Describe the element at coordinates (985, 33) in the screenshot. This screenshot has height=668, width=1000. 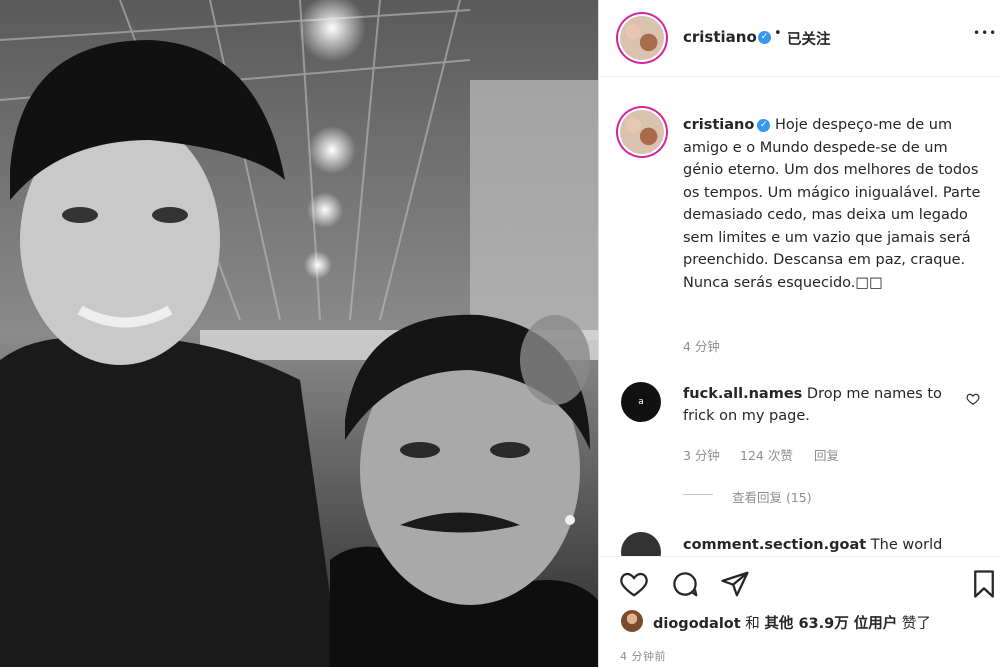
I see `more-options-icon: •••` at that location.